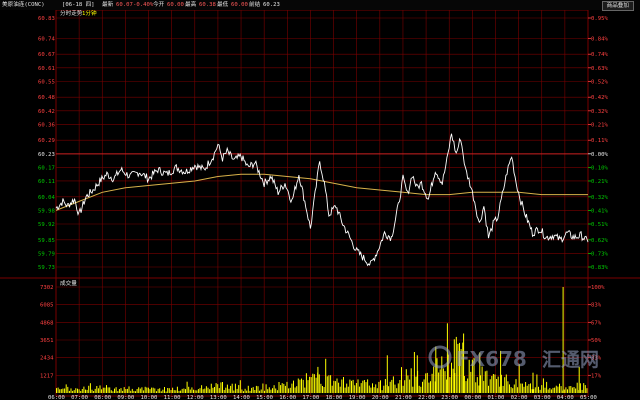 The image size is (640, 400). What do you see at coordinates (46, 82) in the screenshot?
I see `price-axis-label: 60.55` at bounding box center [46, 82].